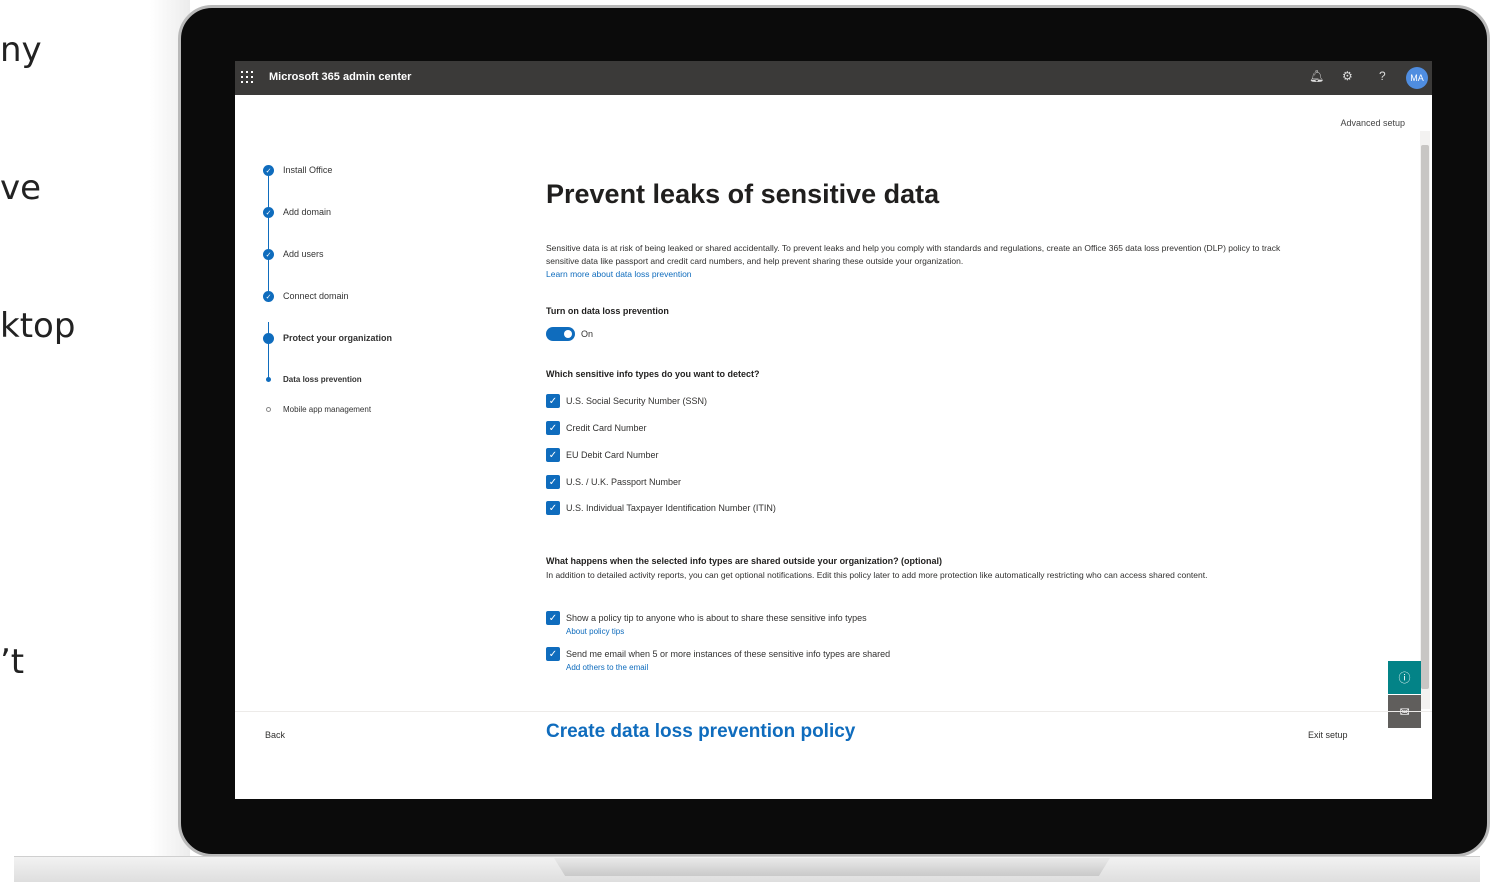  Describe the element at coordinates (1425, 417) in the screenshot. I see `scrollbar-thumb` at that location.